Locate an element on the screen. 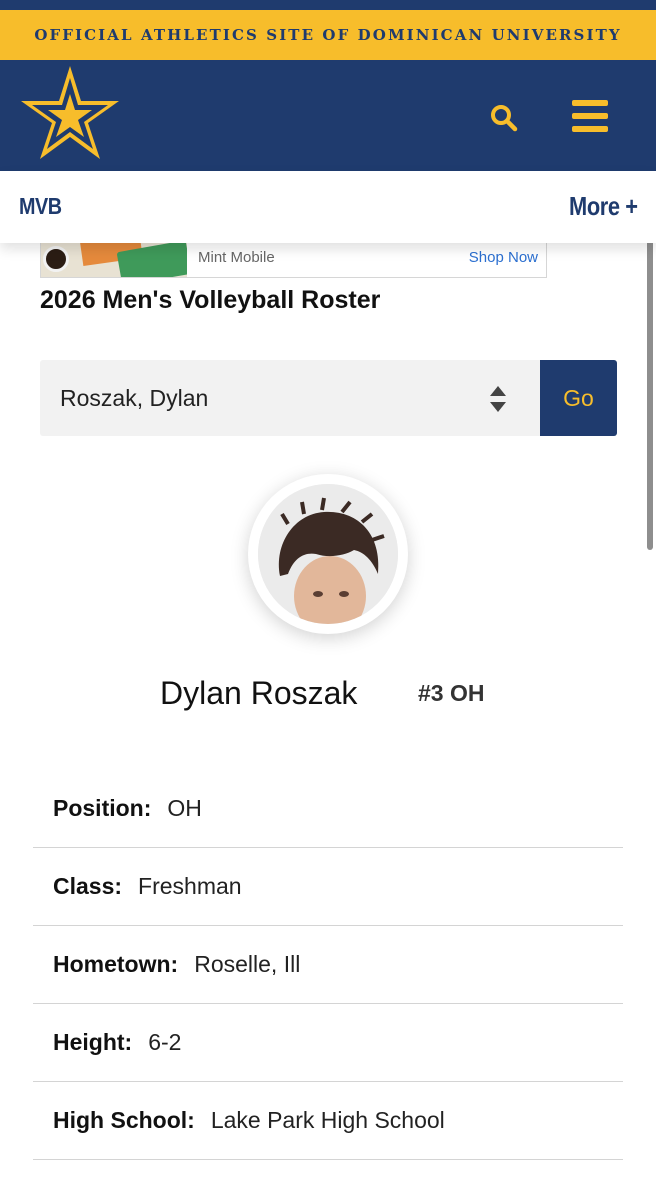 This screenshot has width=656, height=1200. bio-row-position: Position: OH is located at coordinates (328, 809).